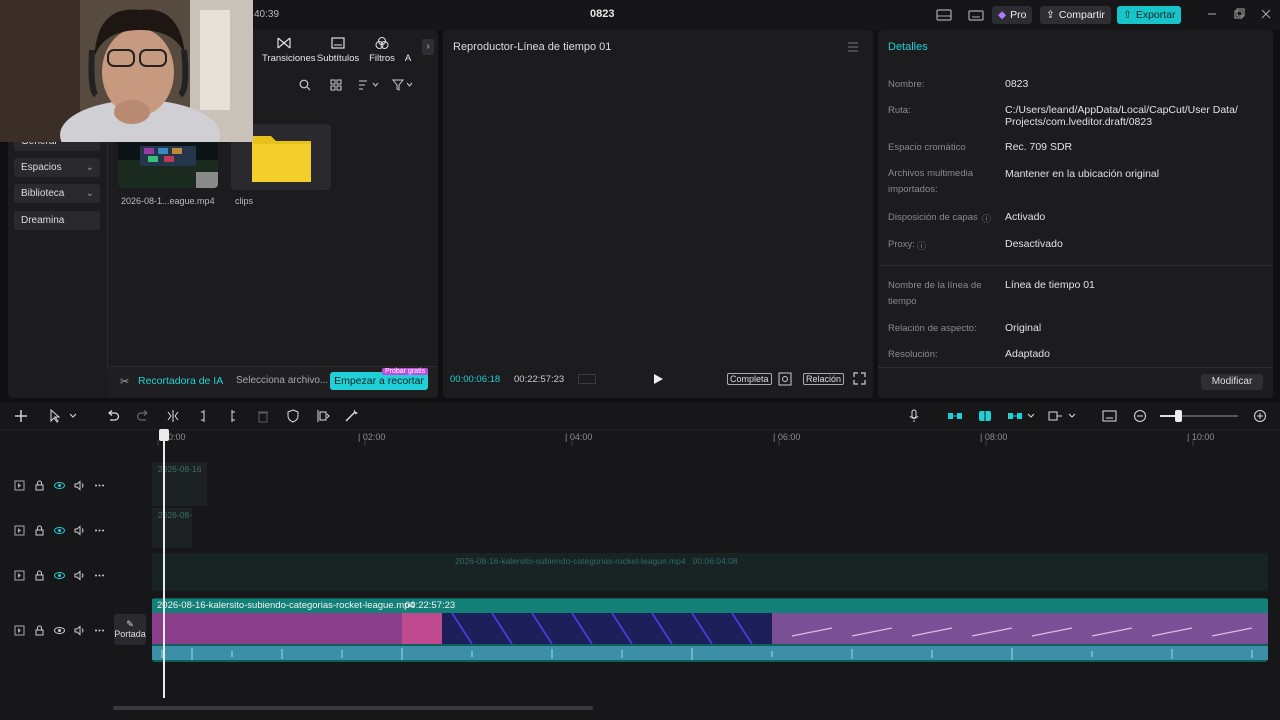  What do you see at coordinates (1213, 15) in the screenshot?
I see `minimize-icon` at bounding box center [1213, 15].